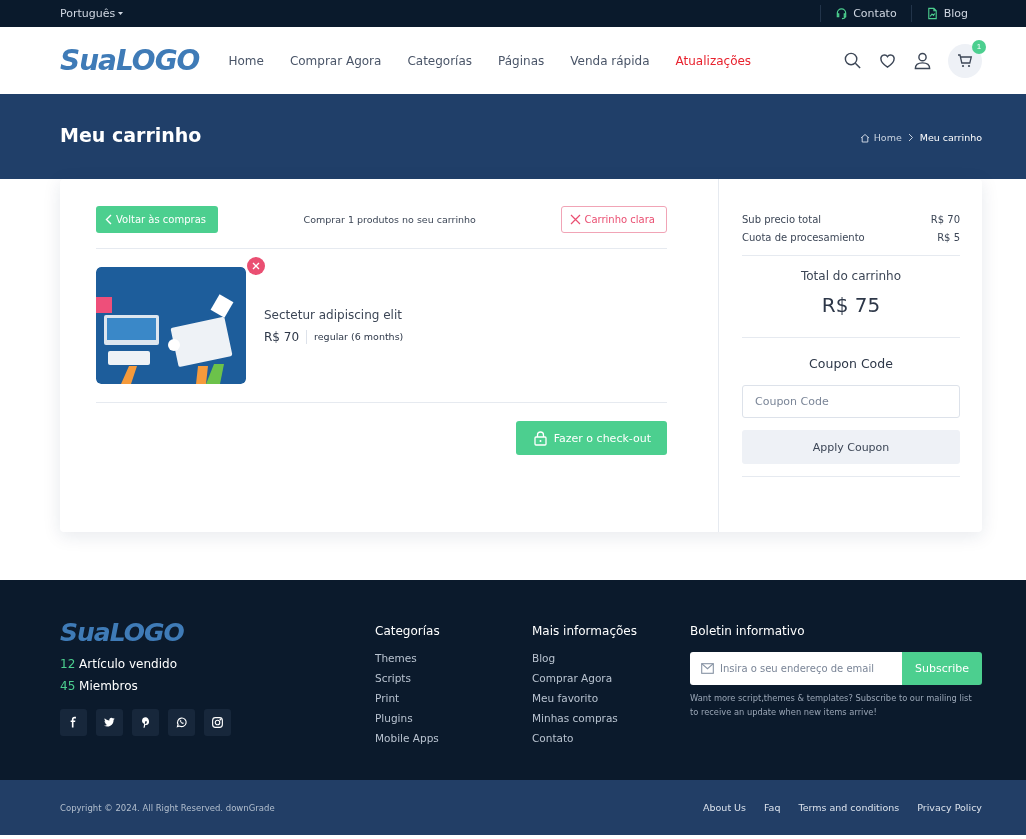 This screenshot has width=1026, height=839. What do you see at coordinates (965, 60) in the screenshot?
I see `cart-icon` at bounding box center [965, 60].